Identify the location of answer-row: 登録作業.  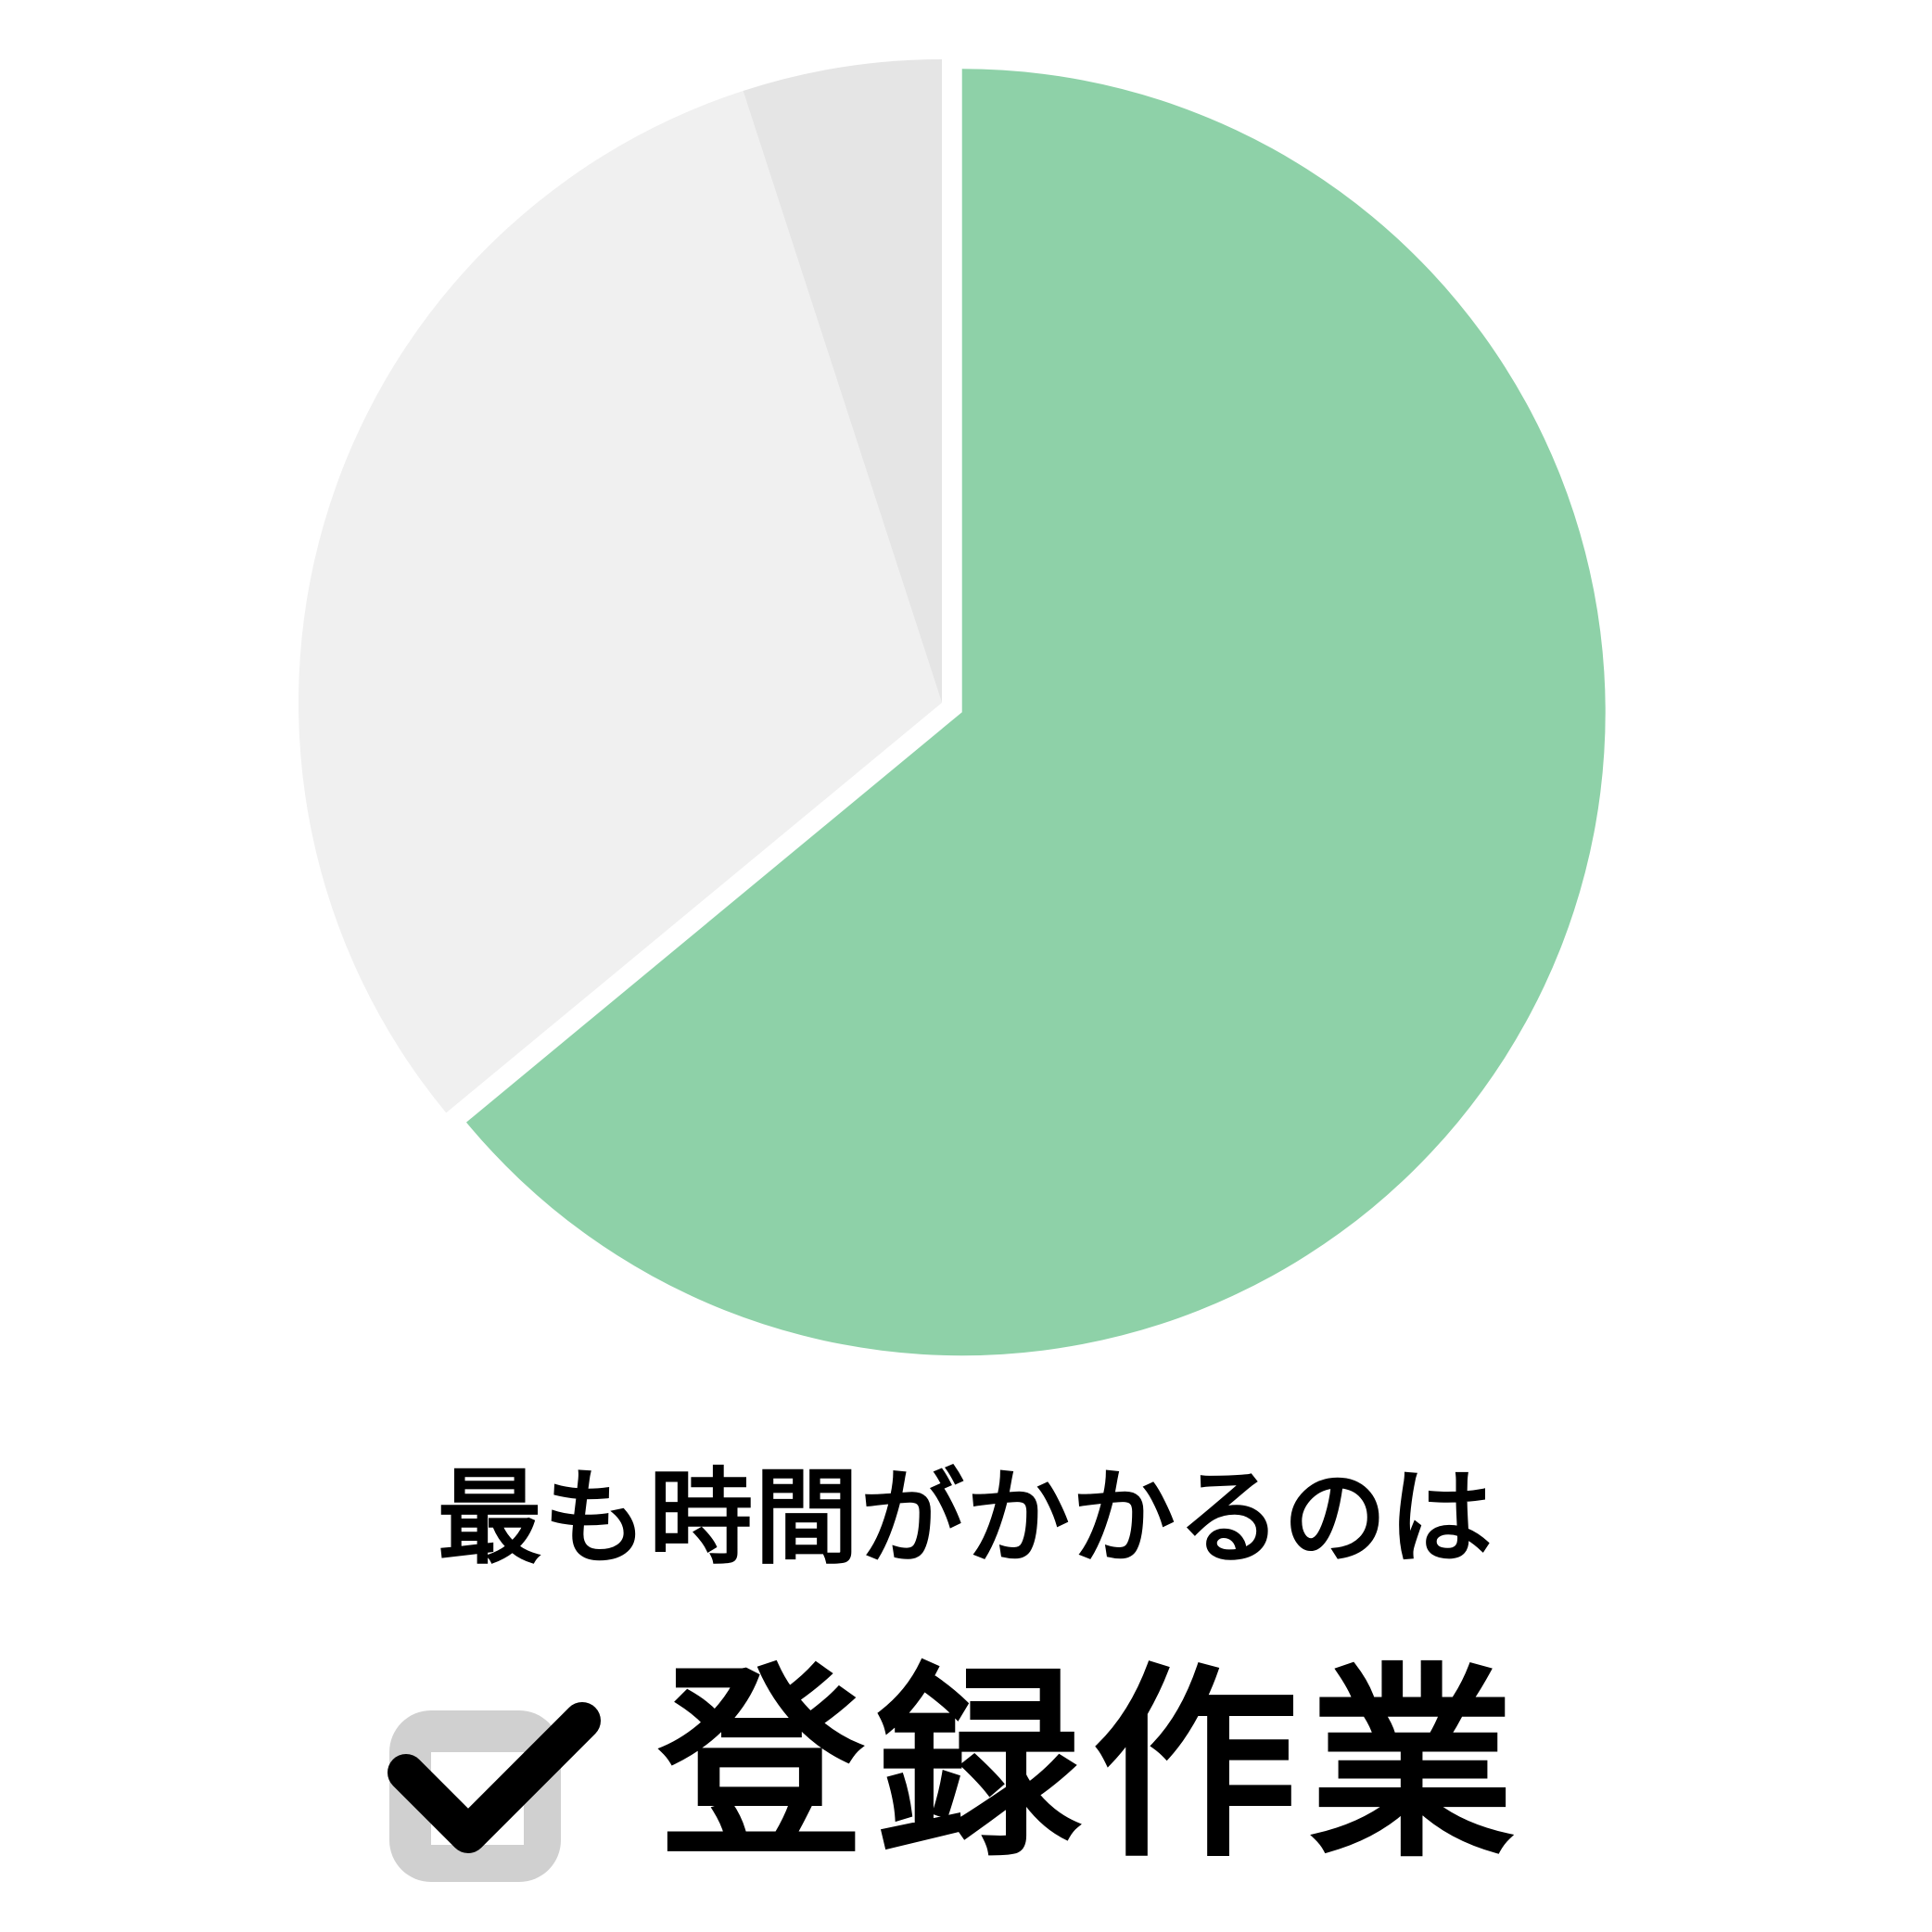
(948, 1766).